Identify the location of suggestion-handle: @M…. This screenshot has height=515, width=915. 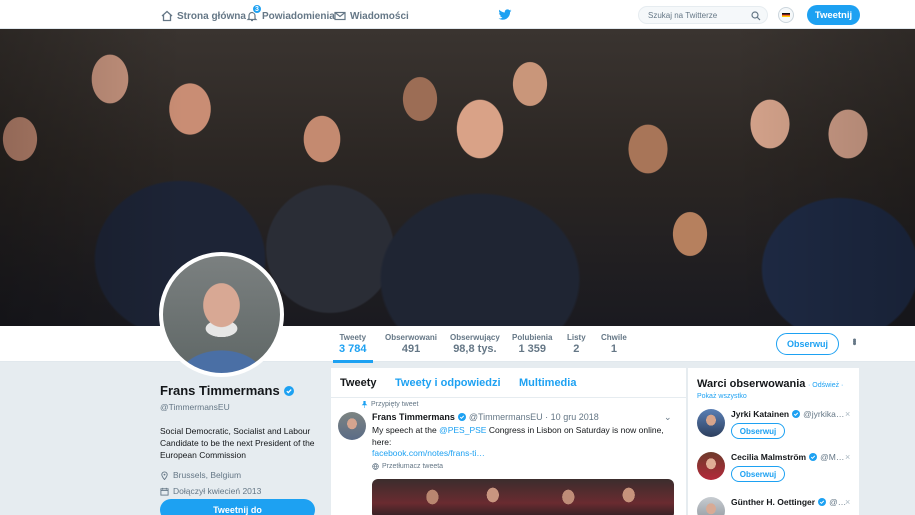
(832, 457).